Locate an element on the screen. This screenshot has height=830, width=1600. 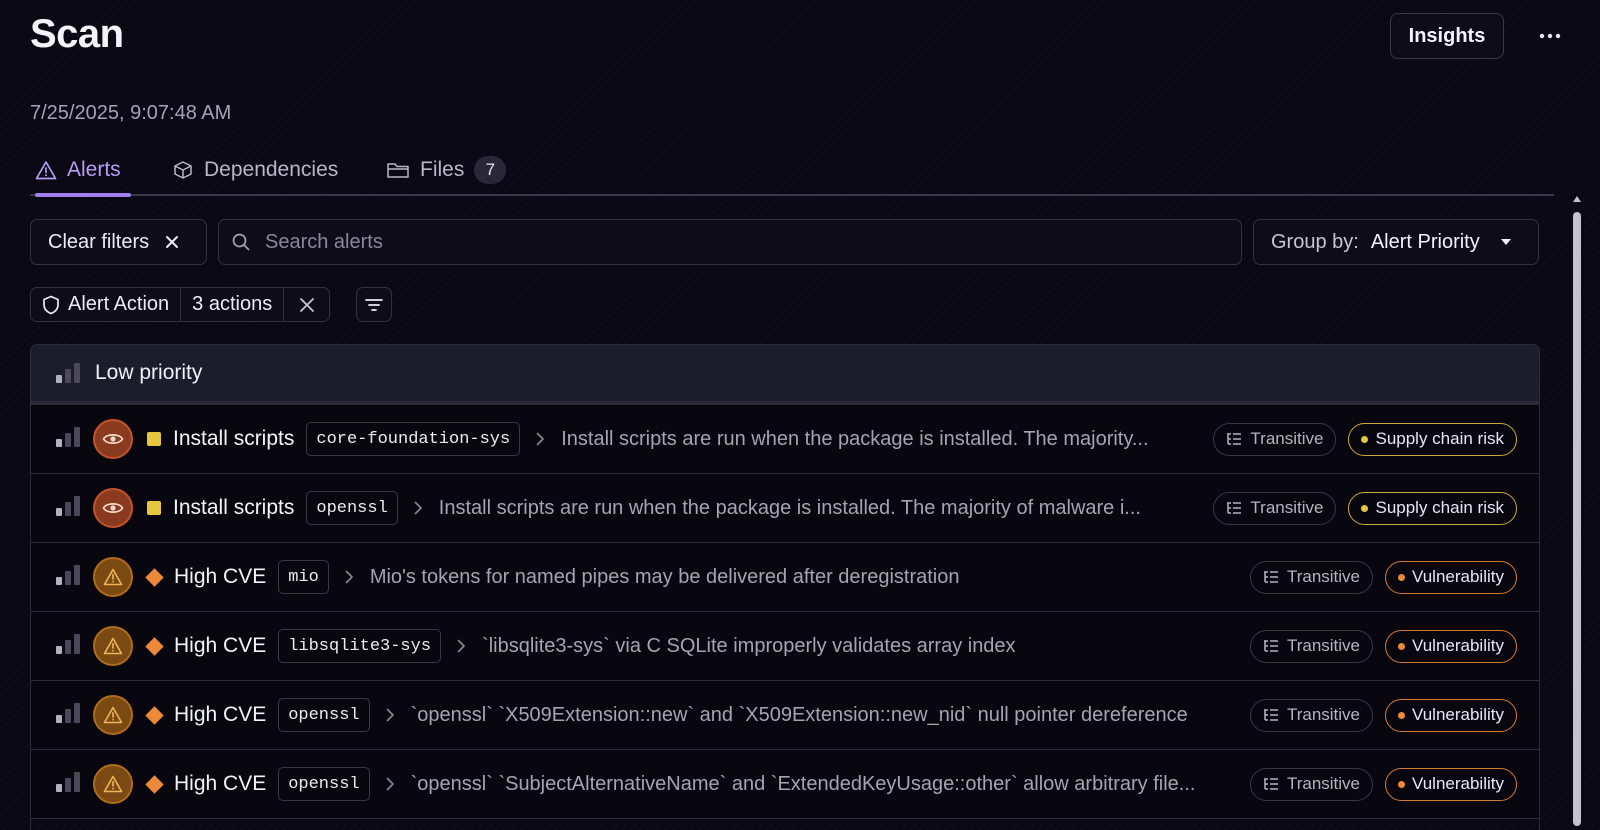
filter-lines-icon is located at coordinates (374, 304).